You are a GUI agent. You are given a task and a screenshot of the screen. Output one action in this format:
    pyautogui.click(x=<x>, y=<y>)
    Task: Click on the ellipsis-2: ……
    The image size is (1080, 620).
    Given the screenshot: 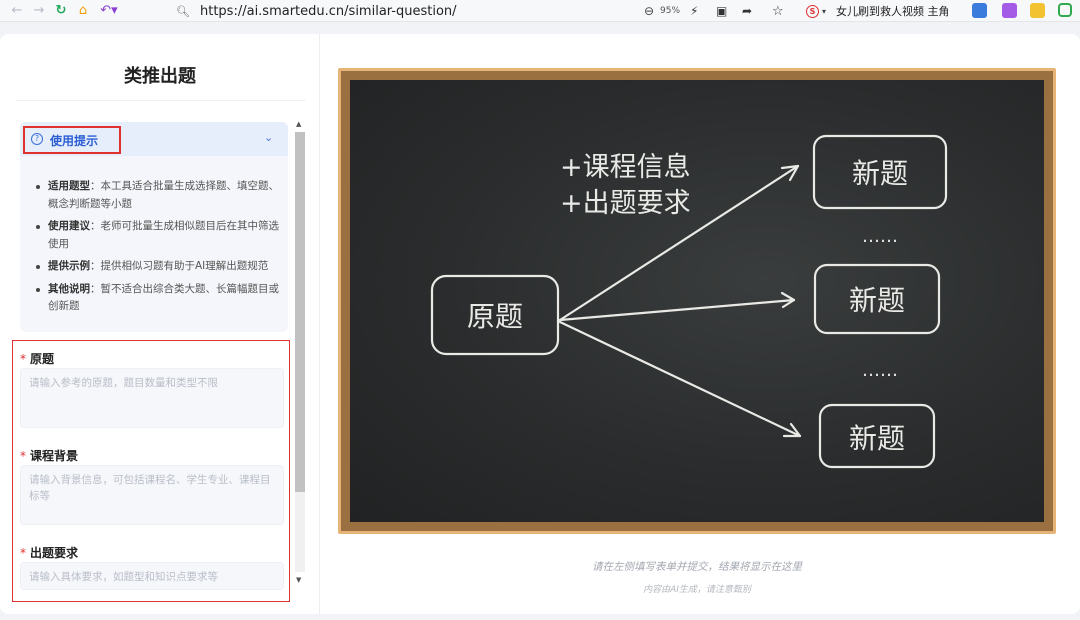 What is the action you would take?
    pyautogui.click(x=880, y=370)
    